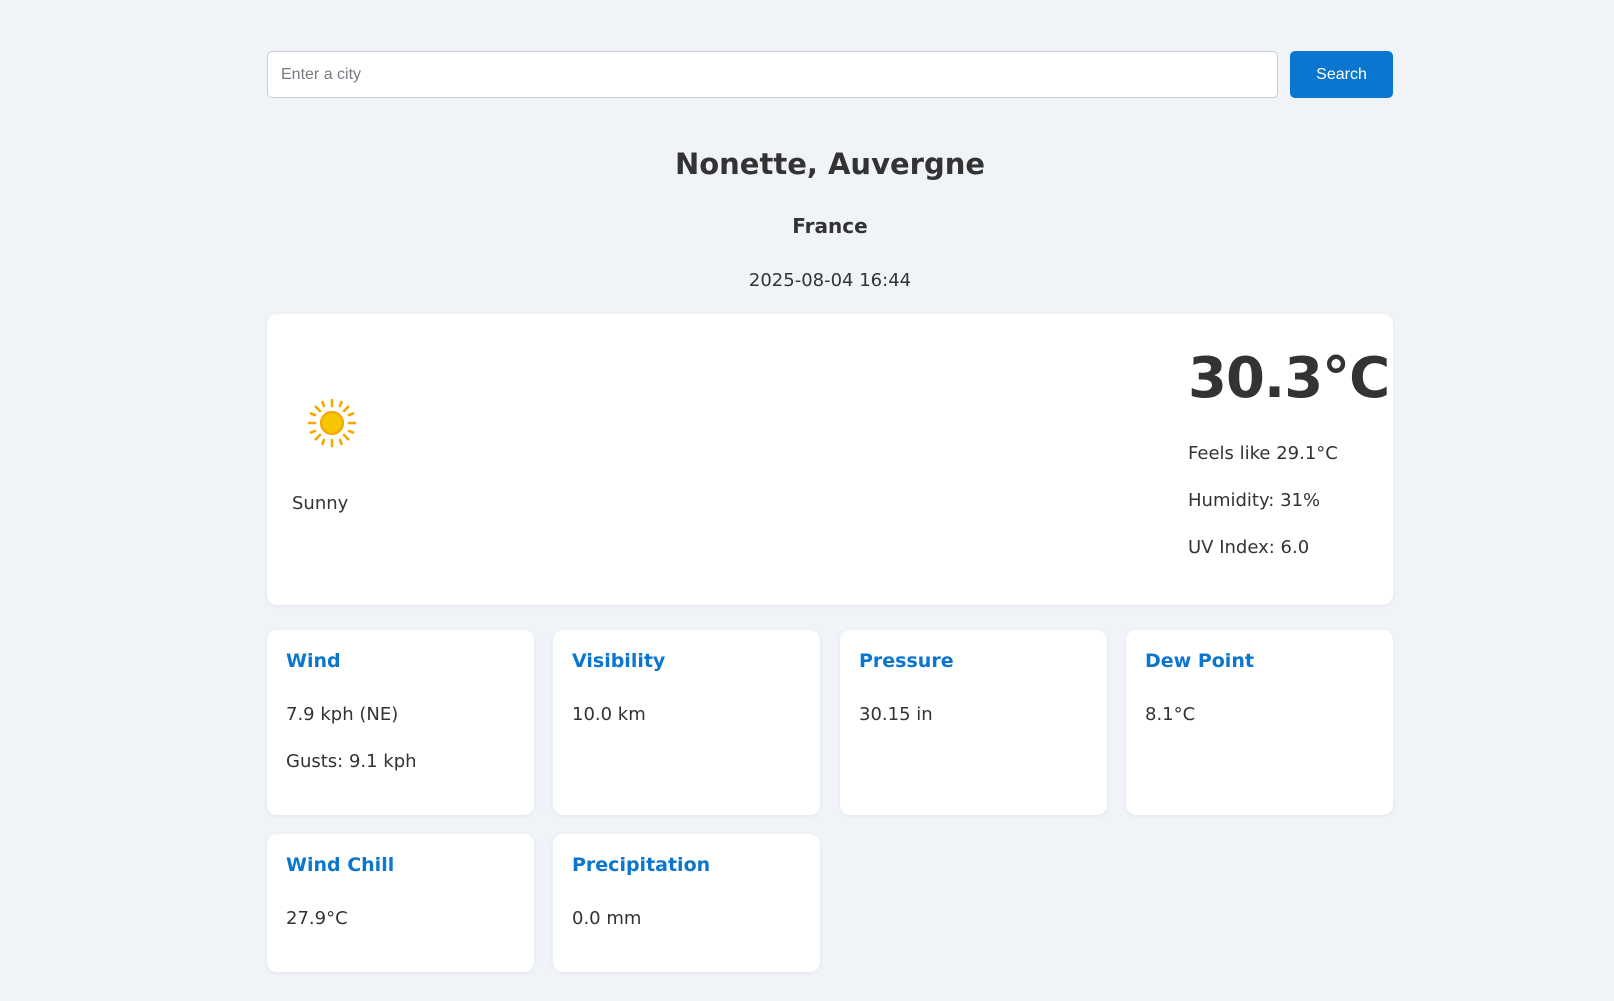  What do you see at coordinates (332, 423) in the screenshot?
I see `sun-icon` at bounding box center [332, 423].